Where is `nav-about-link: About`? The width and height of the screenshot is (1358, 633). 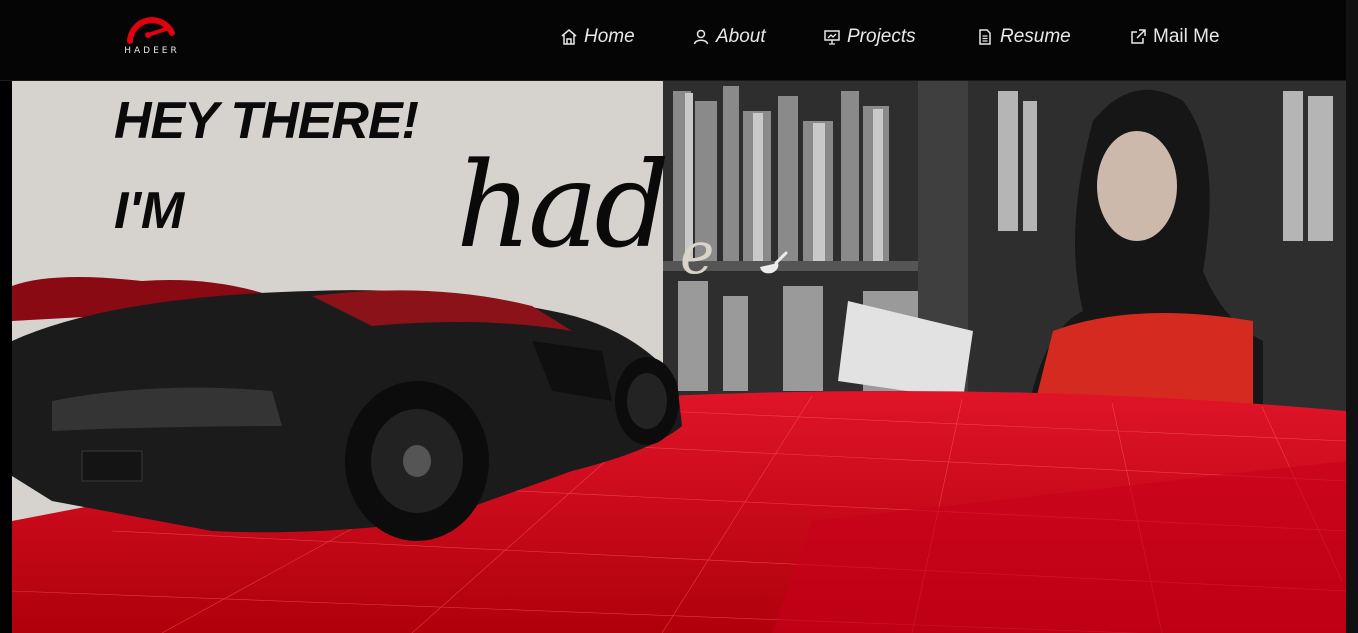 nav-about-link: About is located at coordinates (729, 37).